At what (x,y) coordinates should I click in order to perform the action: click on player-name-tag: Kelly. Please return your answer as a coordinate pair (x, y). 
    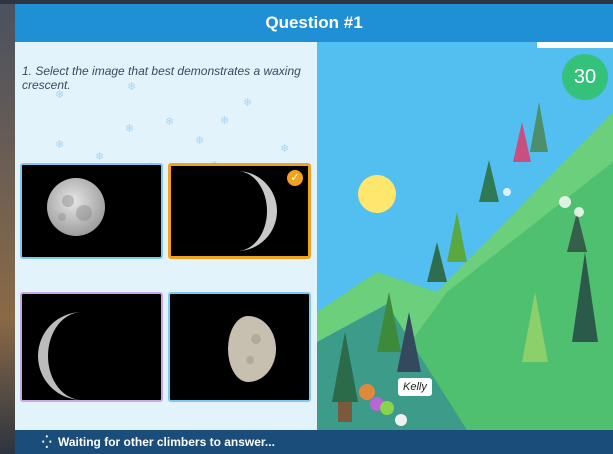
    Looking at the image, I should click on (415, 387).